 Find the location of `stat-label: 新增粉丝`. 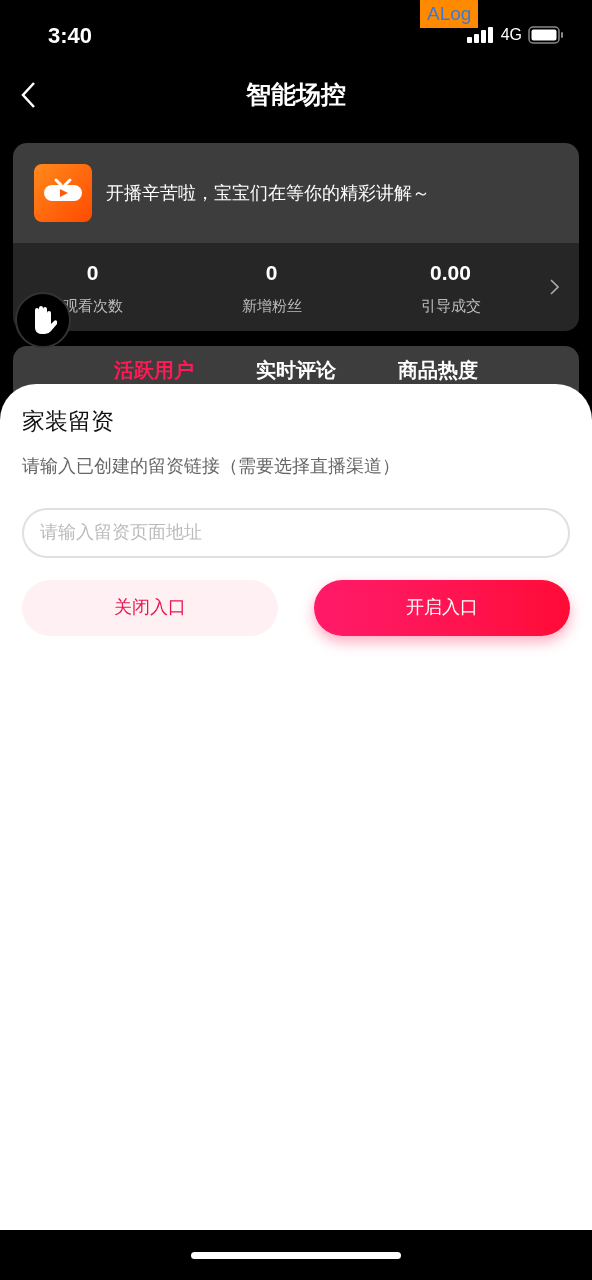

stat-label: 新增粉丝 is located at coordinates (271, 305).